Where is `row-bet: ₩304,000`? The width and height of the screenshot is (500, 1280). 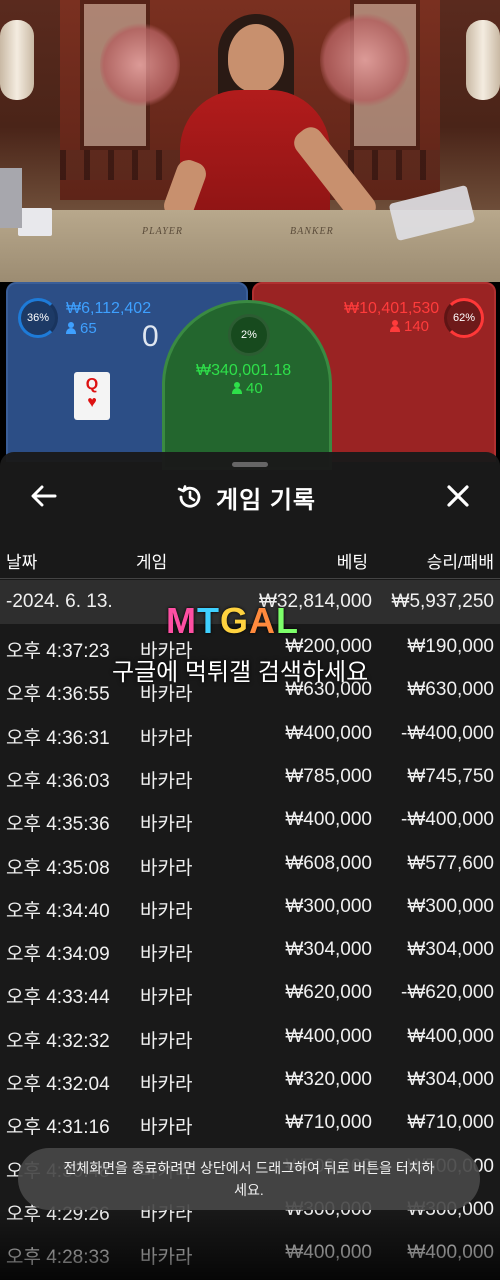
row-bet: ₩304,000 is located at coordinates (328, 949).